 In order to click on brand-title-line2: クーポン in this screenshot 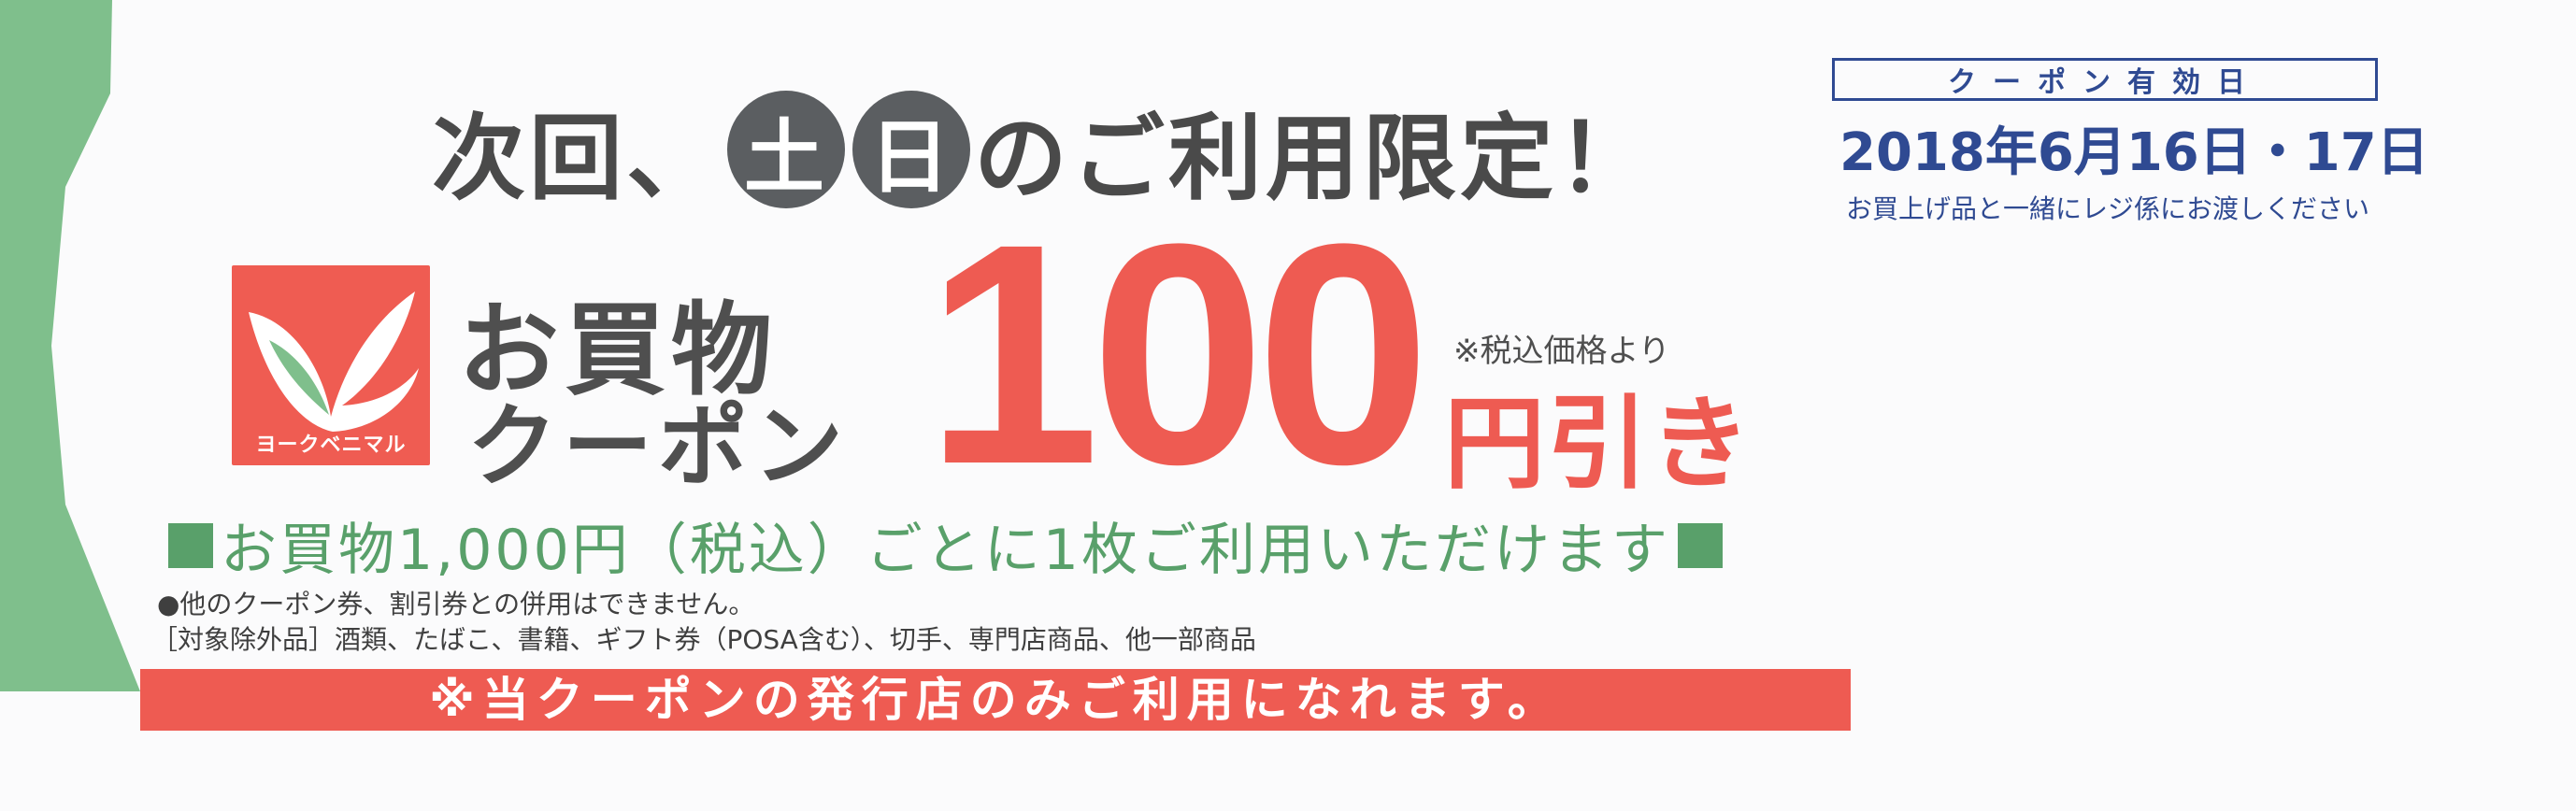, I will do `click(658, 447)`.